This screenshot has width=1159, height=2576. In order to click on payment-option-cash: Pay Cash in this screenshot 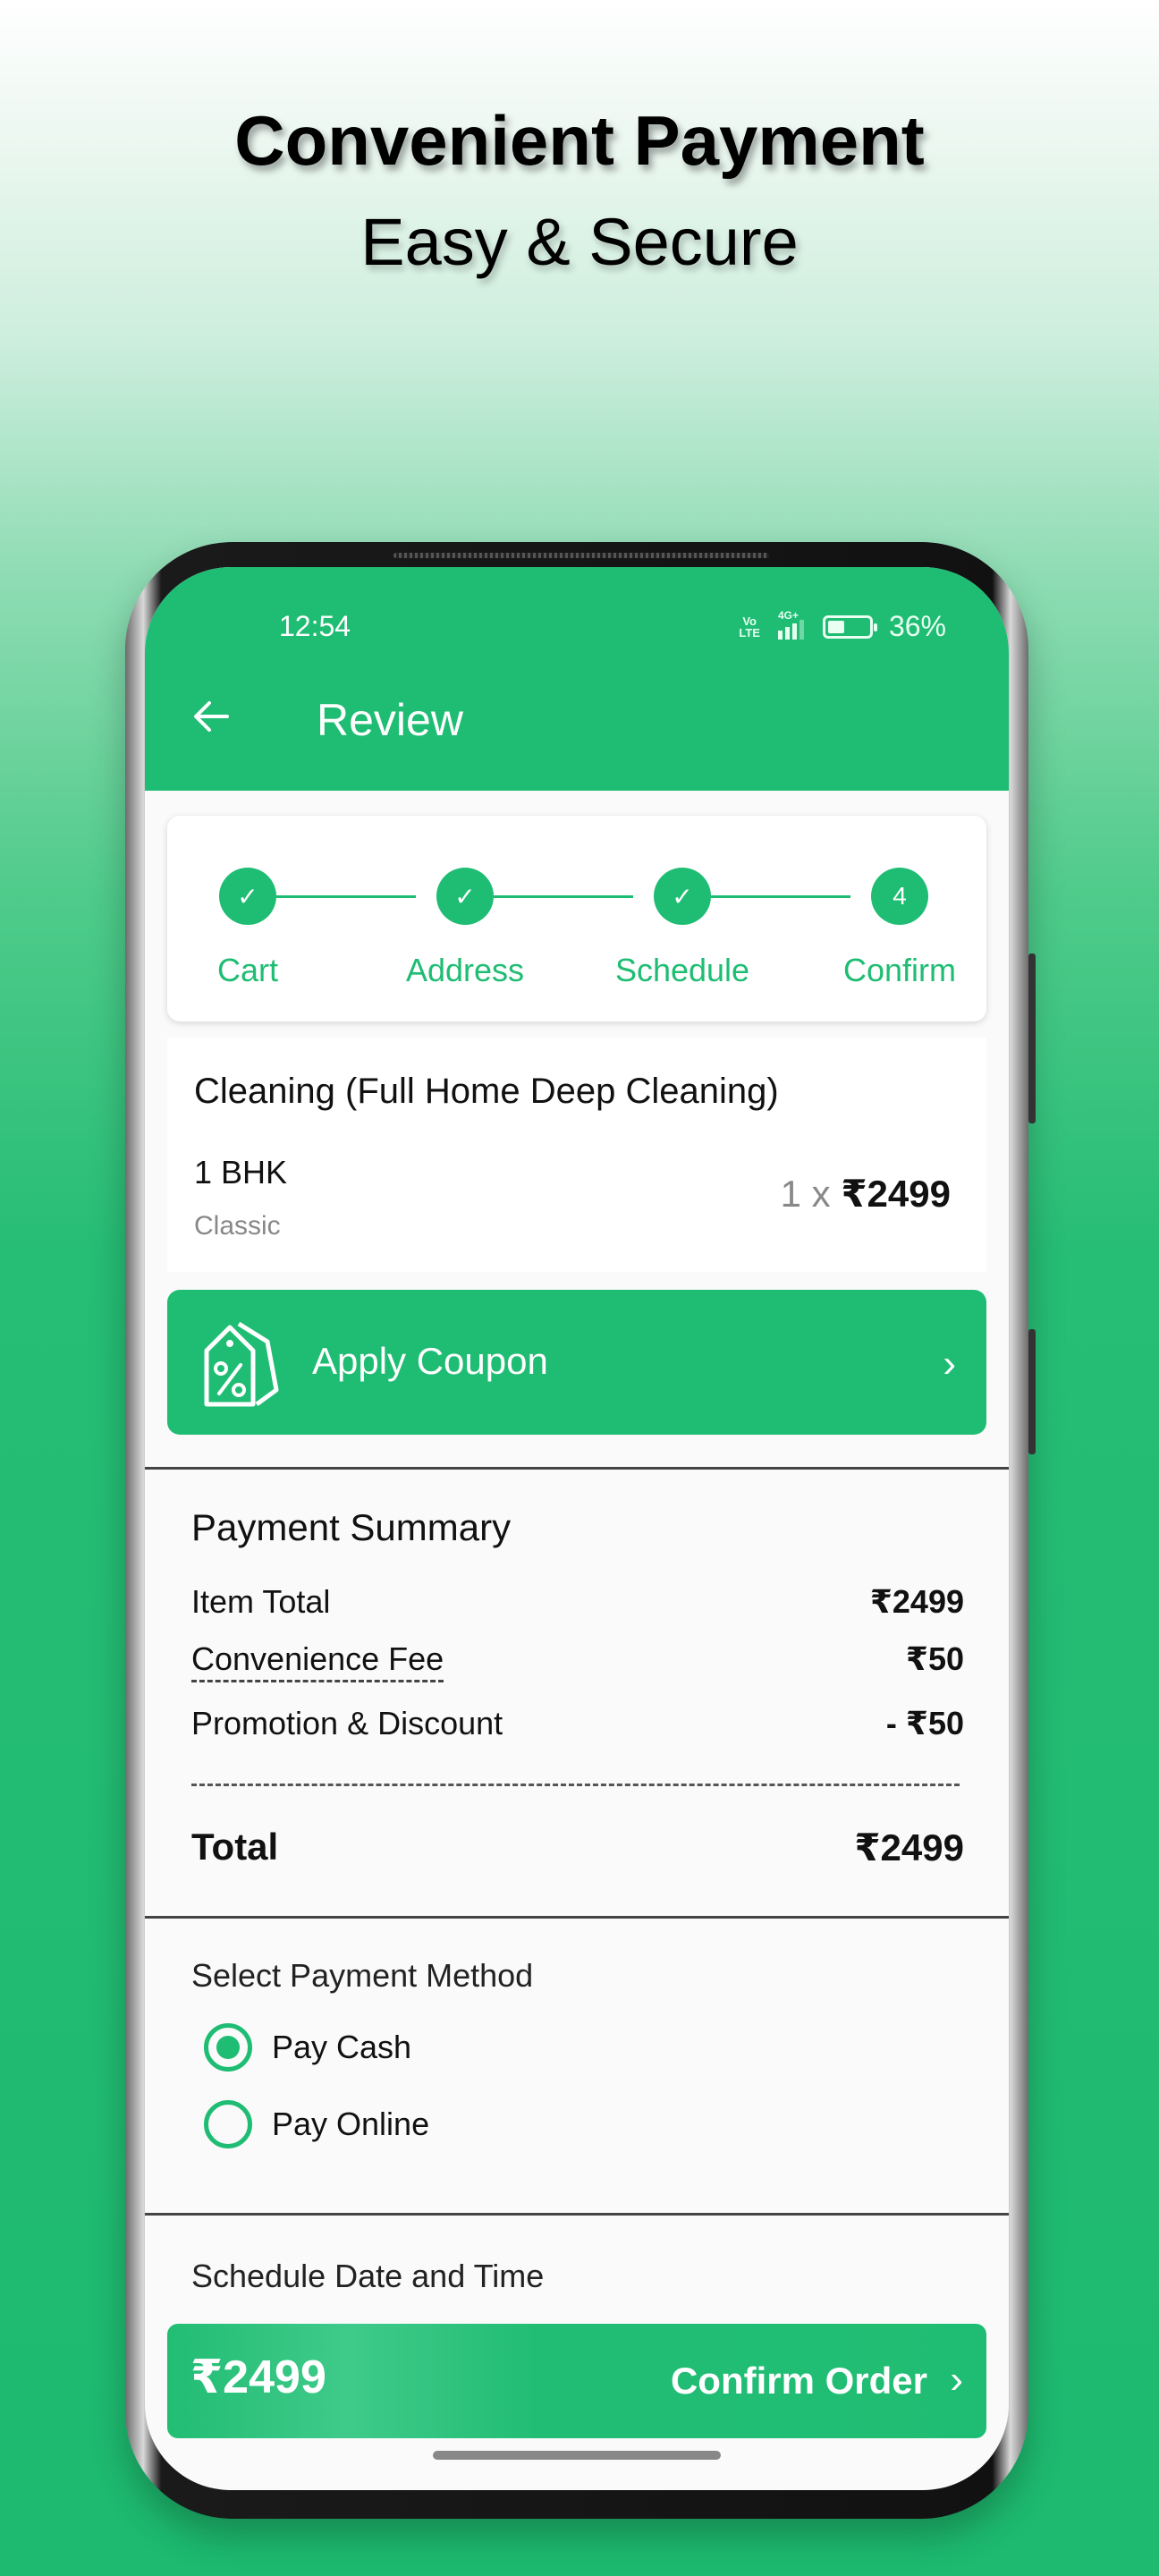, I will do `click(307, 2047)`.